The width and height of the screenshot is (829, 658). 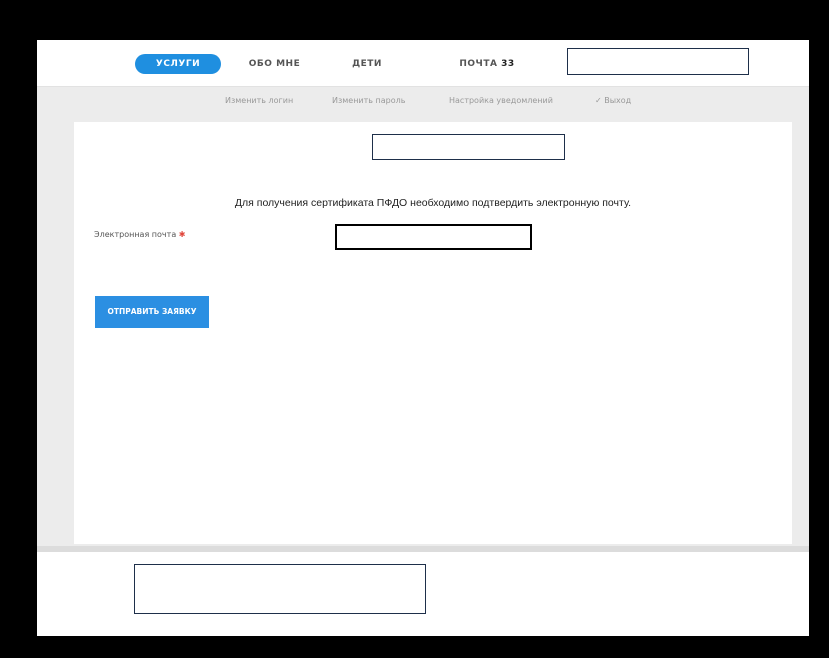 What do you see at coordinates (274, 64) in the screenshot?
I see `nav-tab-about-me: ОБО МНЕ` at bounding box center [274, 64].